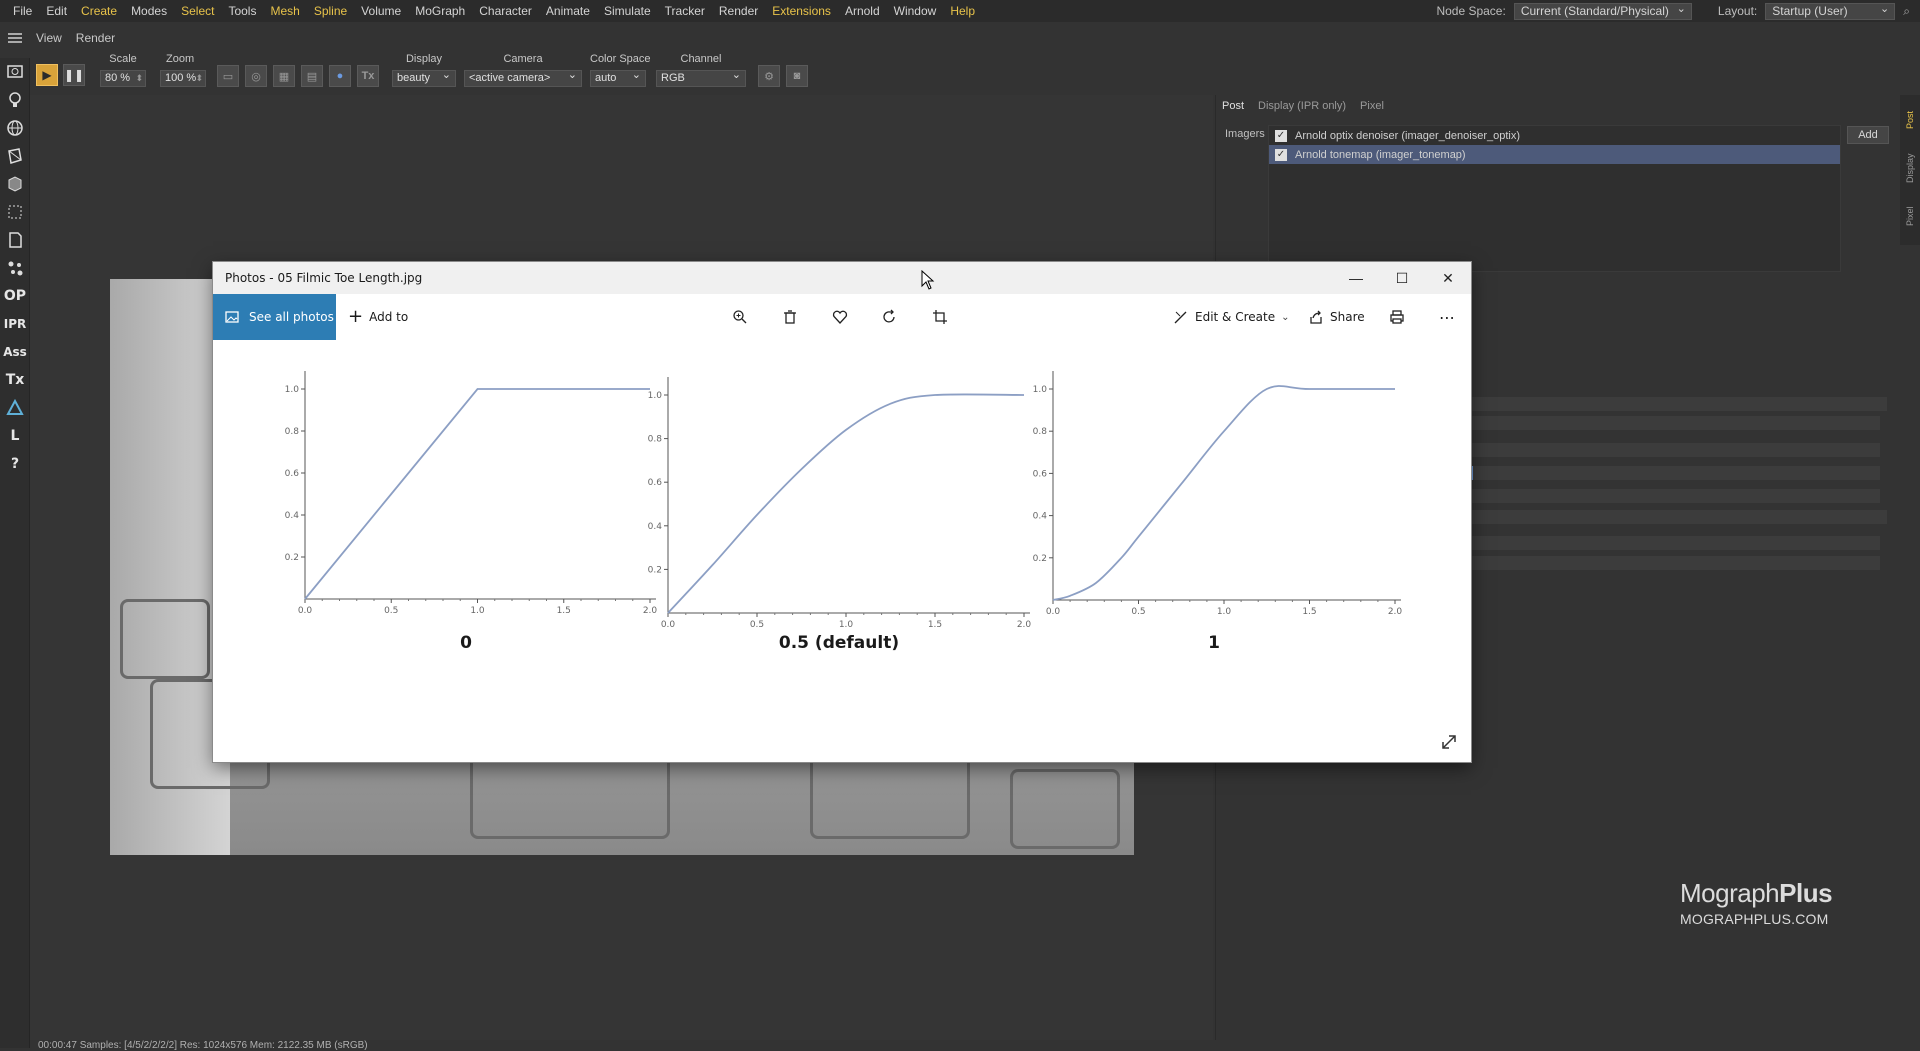 This screenshot has width=1920, height=1051. I want to click on add-imager-button: Add, so click(1868, 135).